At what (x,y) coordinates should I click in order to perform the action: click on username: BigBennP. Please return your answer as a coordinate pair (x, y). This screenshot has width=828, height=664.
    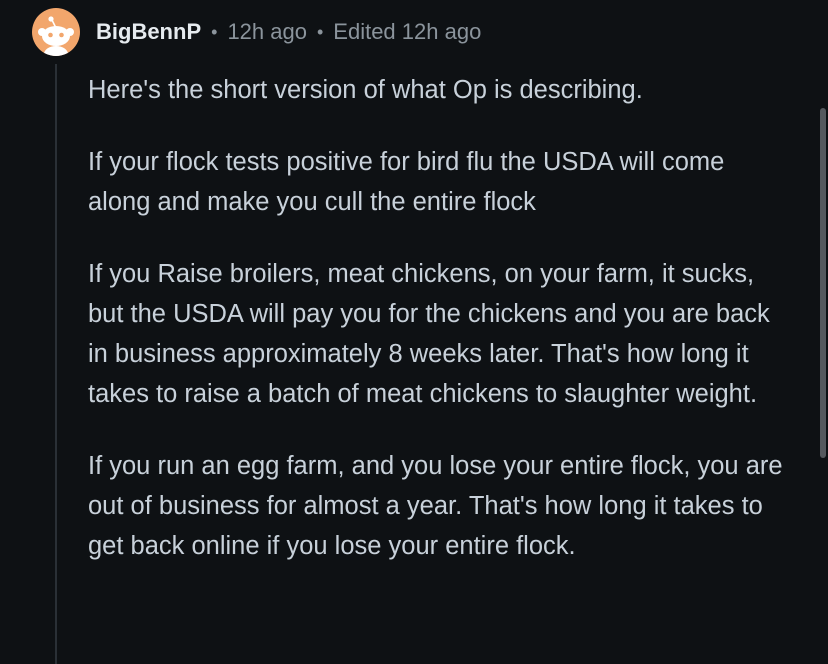
    Looking at the image, I should click on (148, 32).